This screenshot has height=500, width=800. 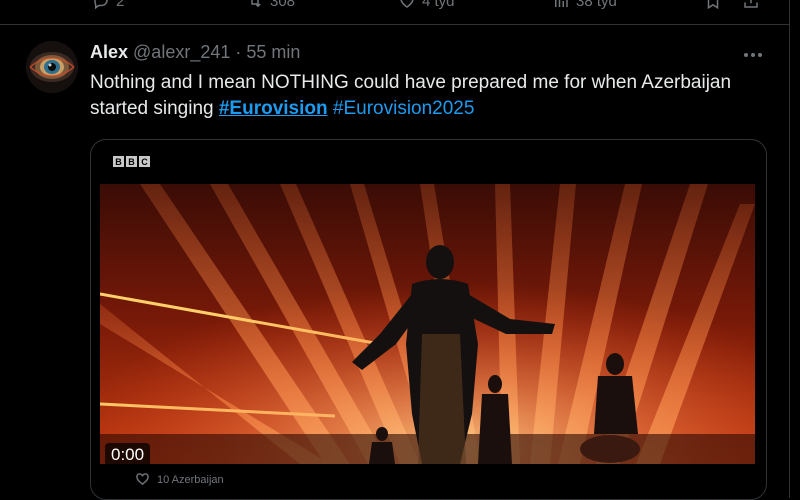 I want to click on bookmark-action, so click(x=713, y=5).